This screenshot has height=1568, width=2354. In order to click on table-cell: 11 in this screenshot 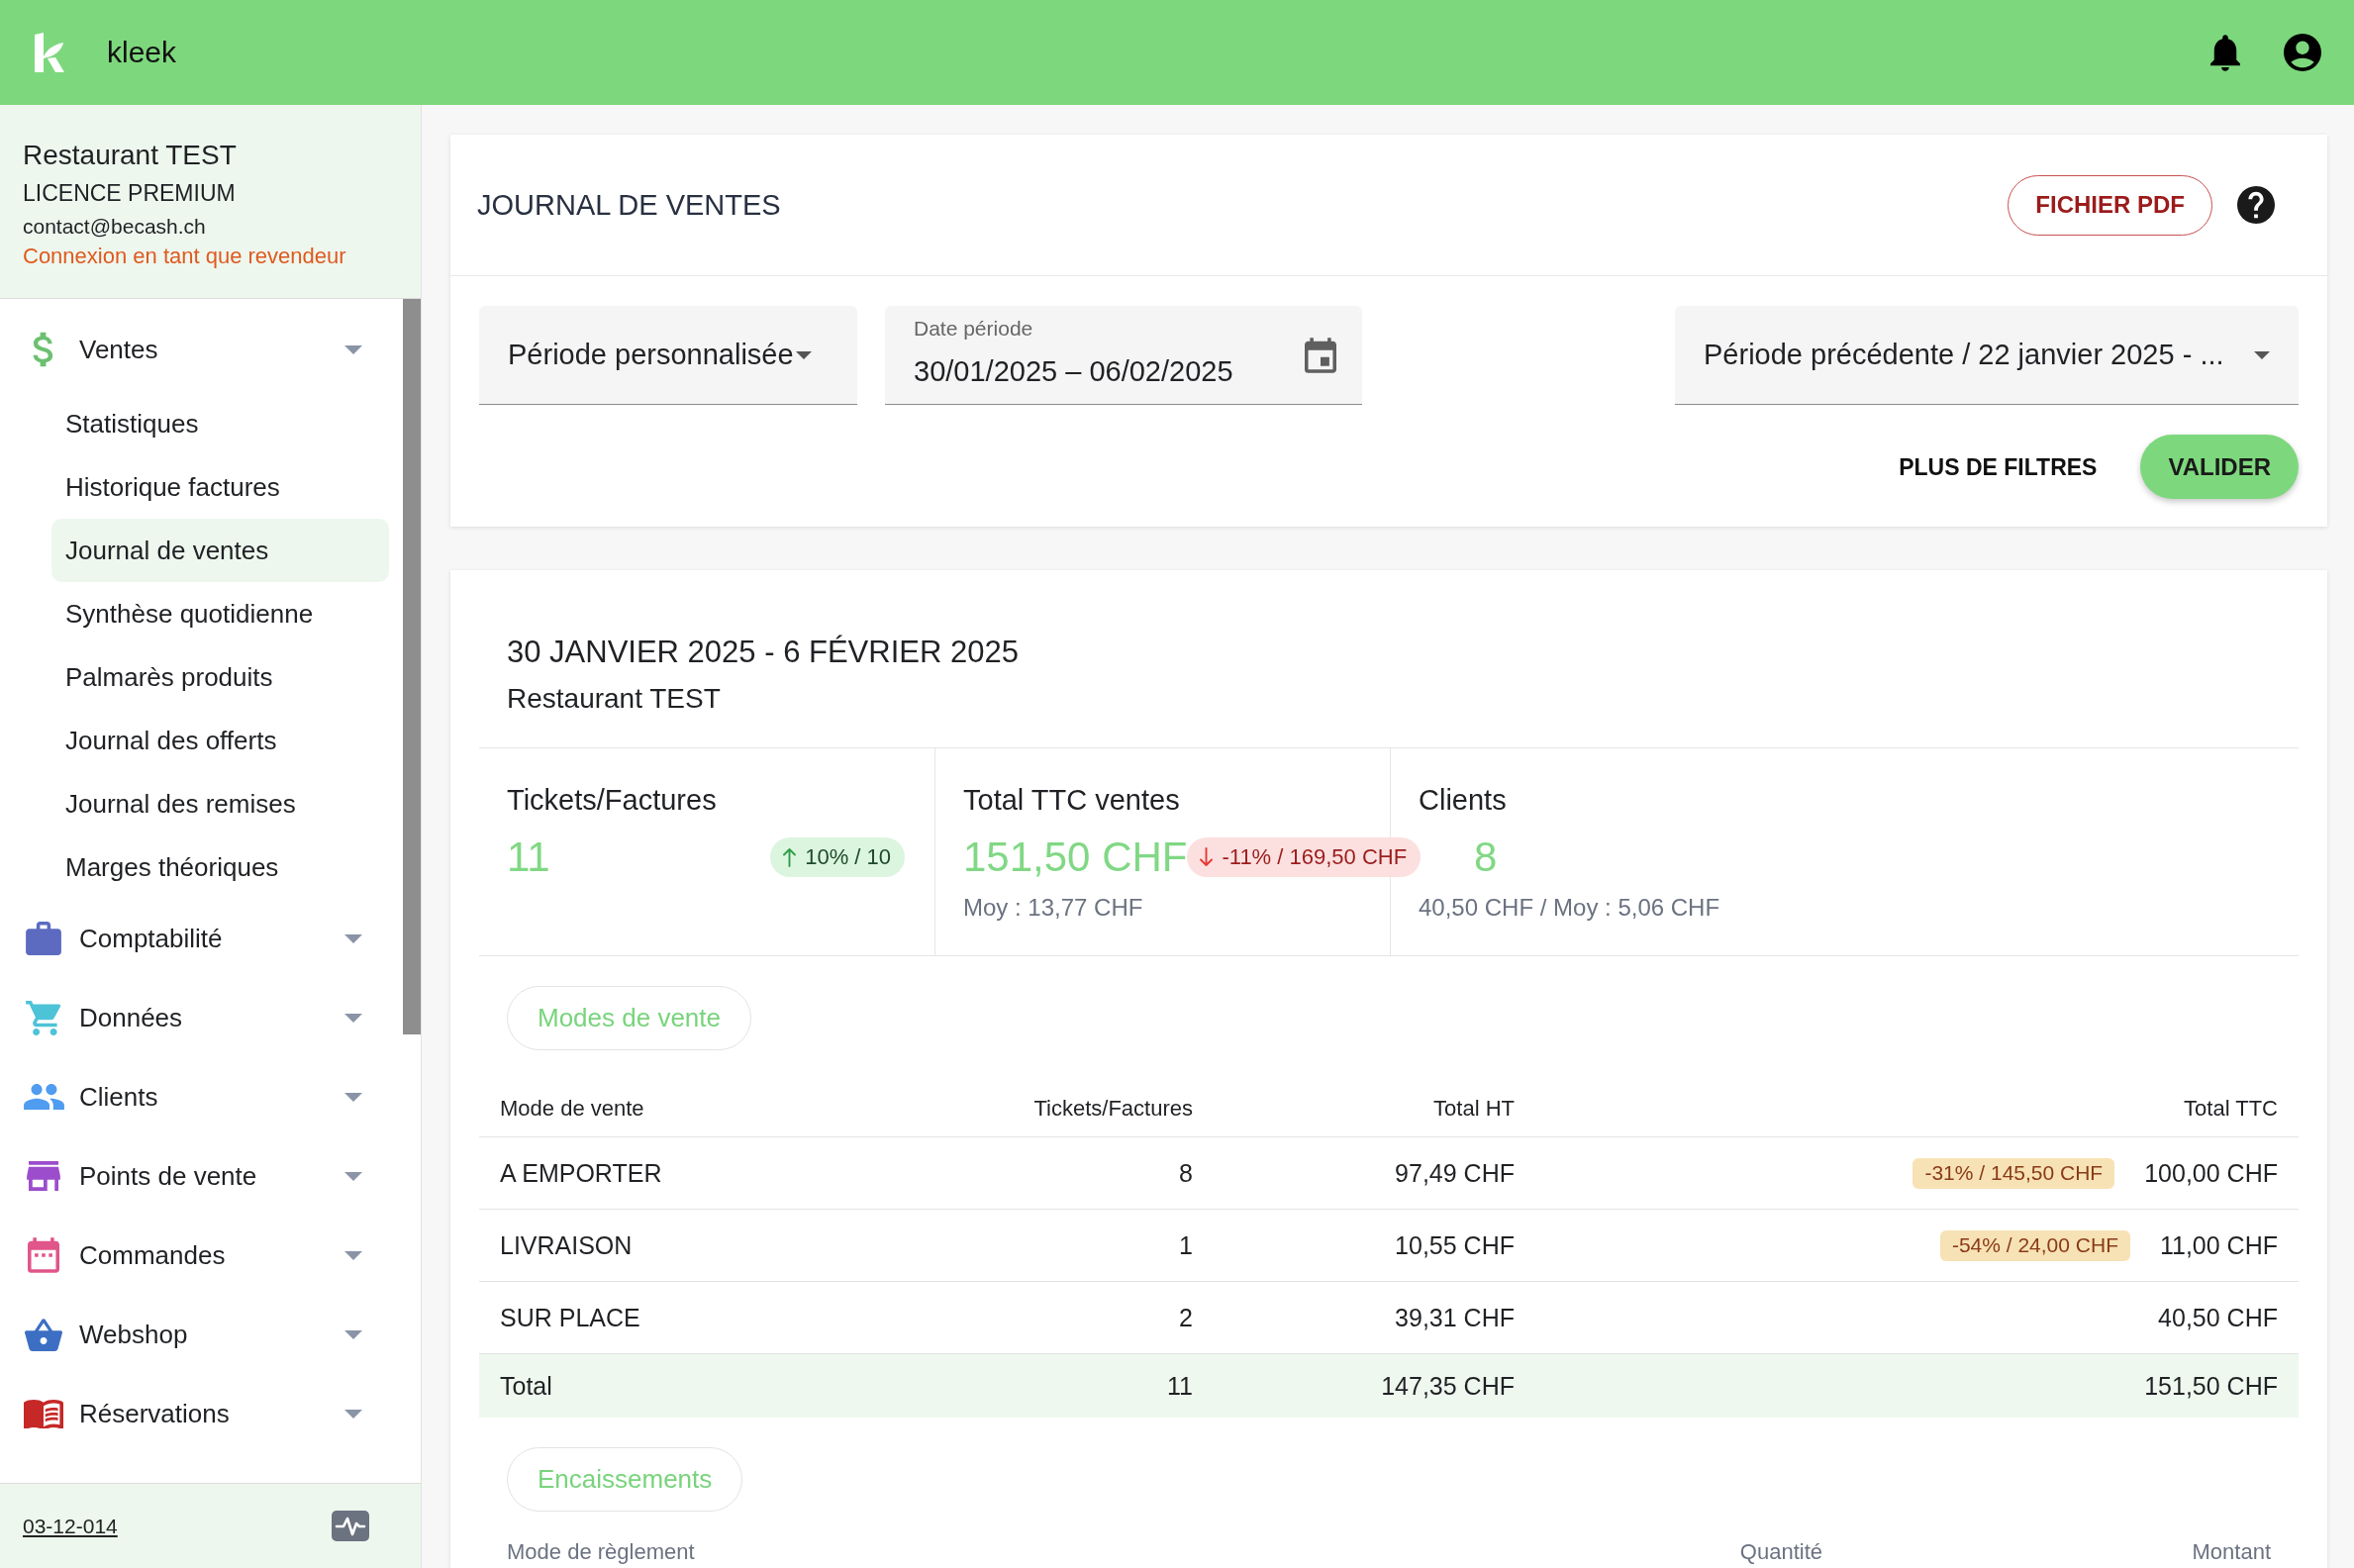, I will do `click(1180, 1386)`.